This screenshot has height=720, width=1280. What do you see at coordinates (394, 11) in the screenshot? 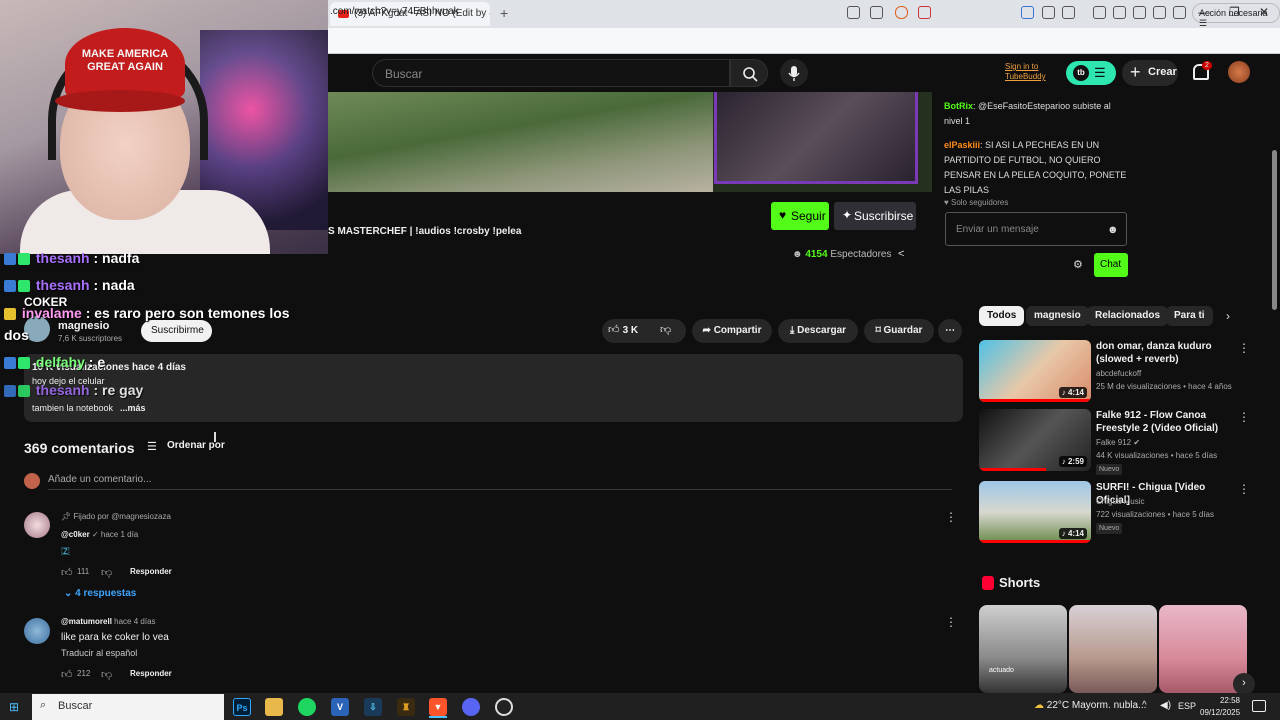
I see `url-field: .com/watch?v=y74EBhhvuak` at bounding box center [394, 11].